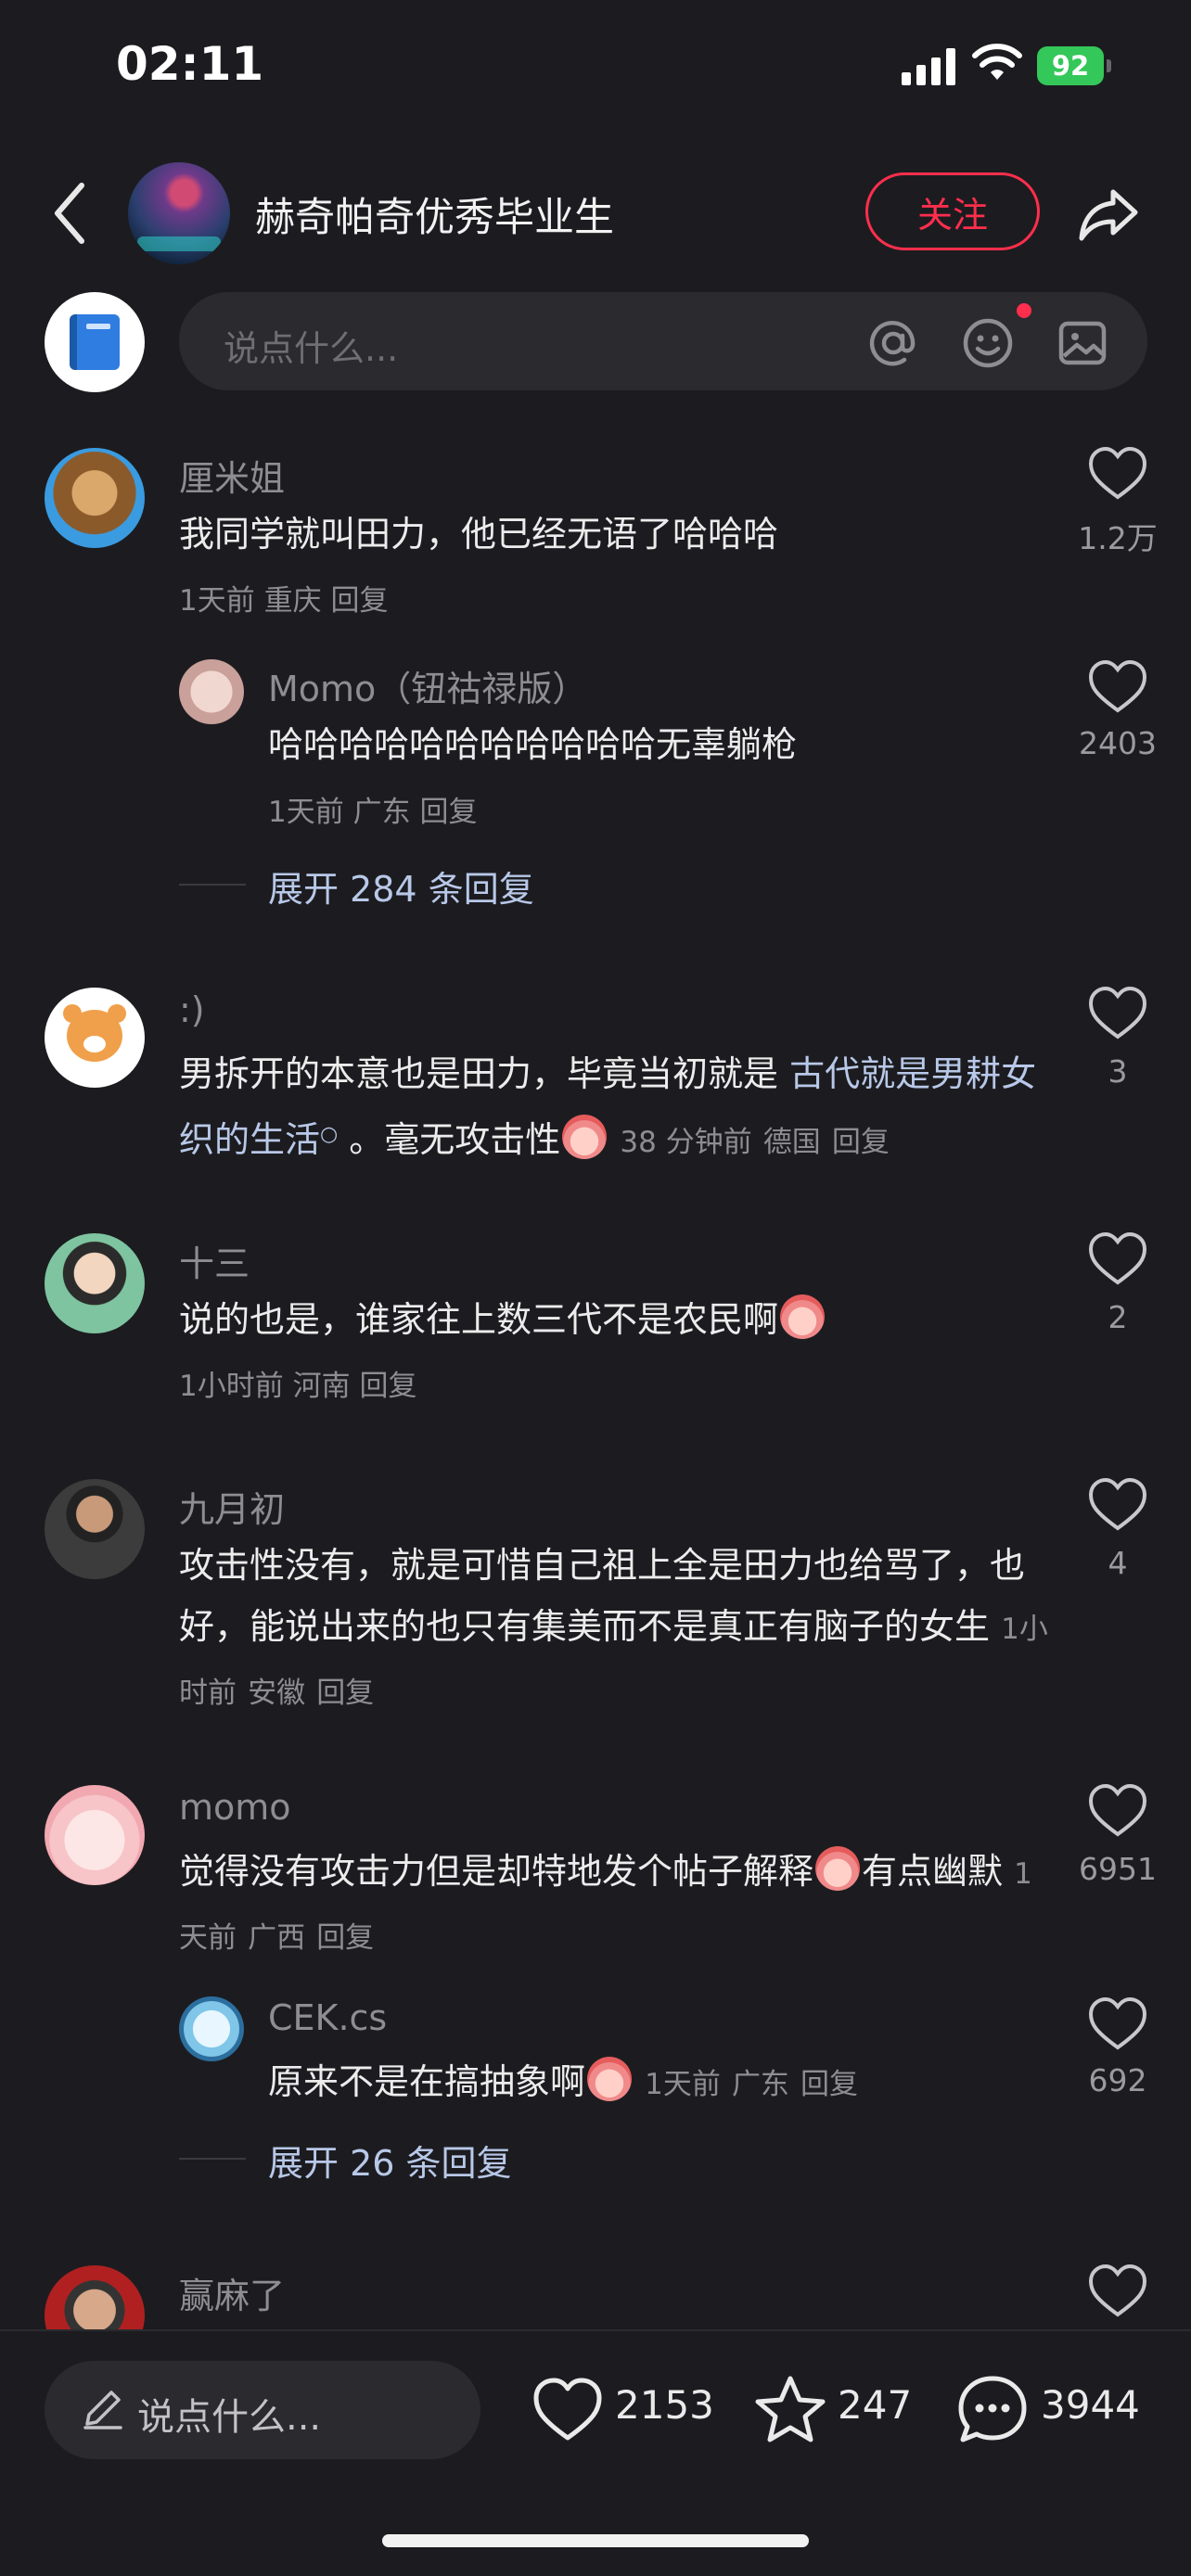 The height and width of the screenshot is (2576, 1191). What do you see at coordinates (102, 2410) in the screenshot?
I see `pencil-icon` at bounding box center [102, 2410].